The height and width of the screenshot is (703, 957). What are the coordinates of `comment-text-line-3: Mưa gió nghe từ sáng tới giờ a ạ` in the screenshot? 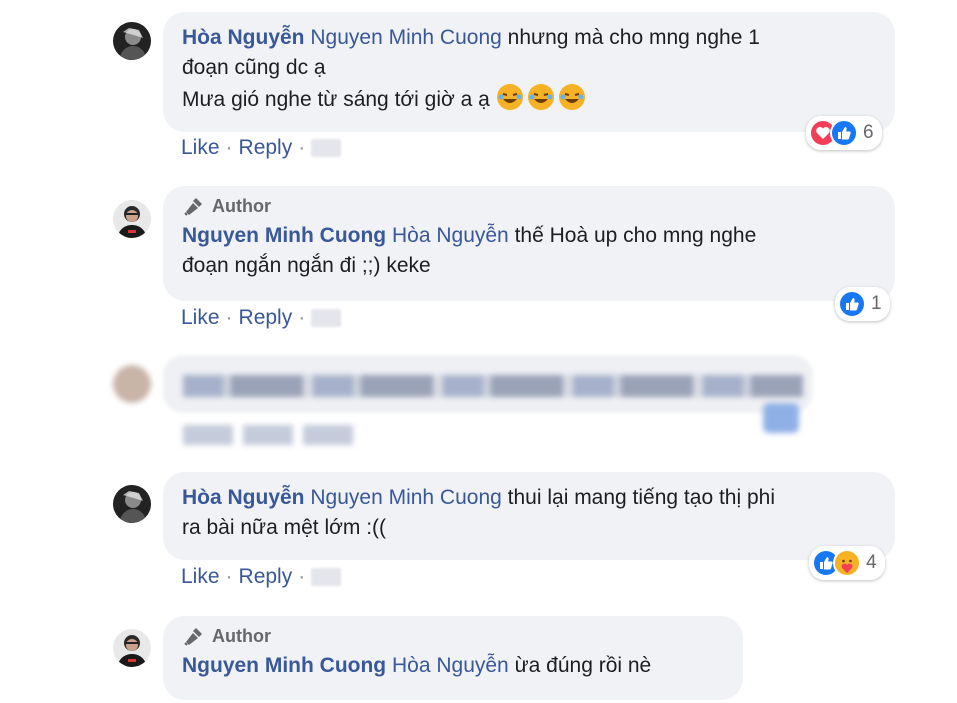 It's located at (336, 99).